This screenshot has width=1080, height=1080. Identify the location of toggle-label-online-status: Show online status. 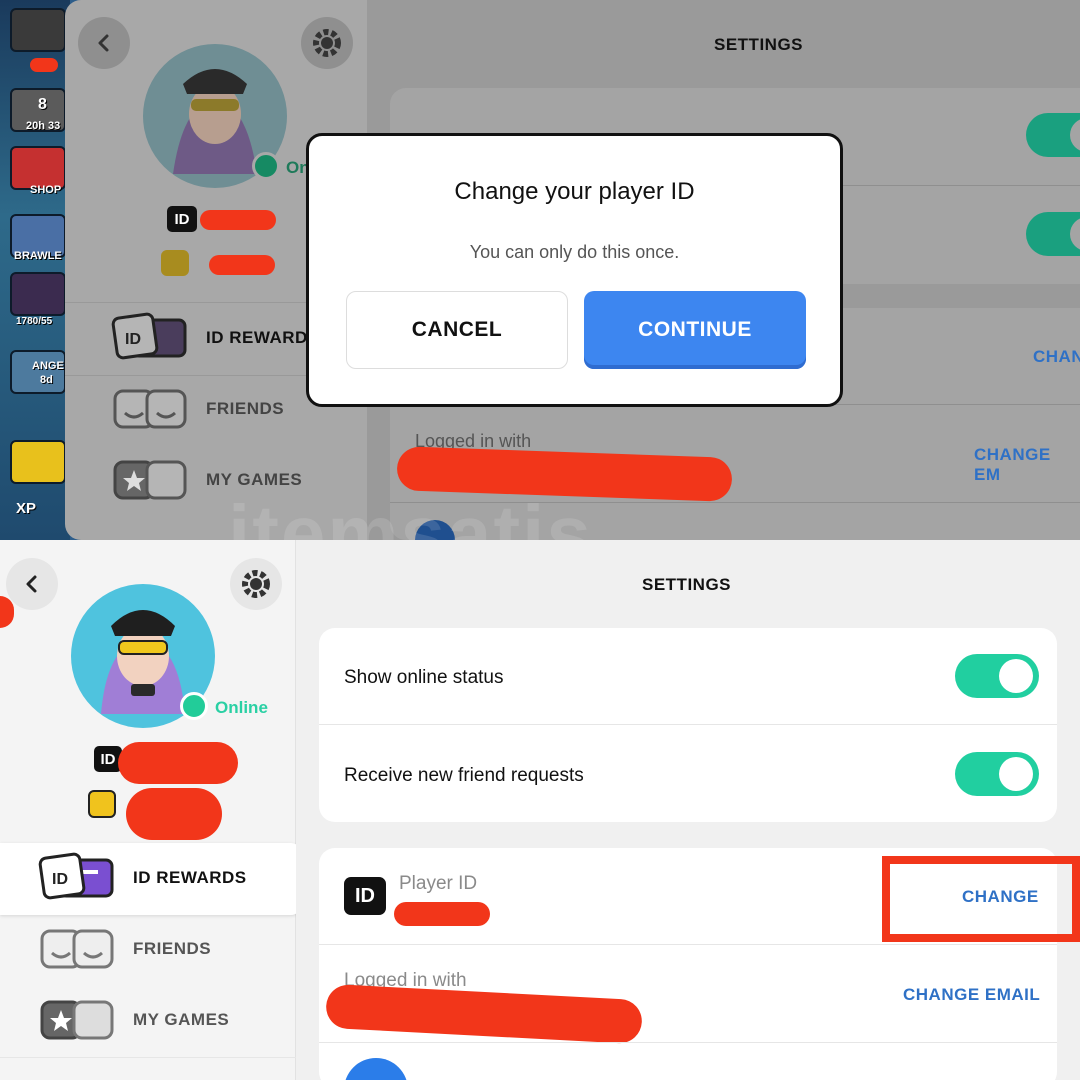
(424, 677).